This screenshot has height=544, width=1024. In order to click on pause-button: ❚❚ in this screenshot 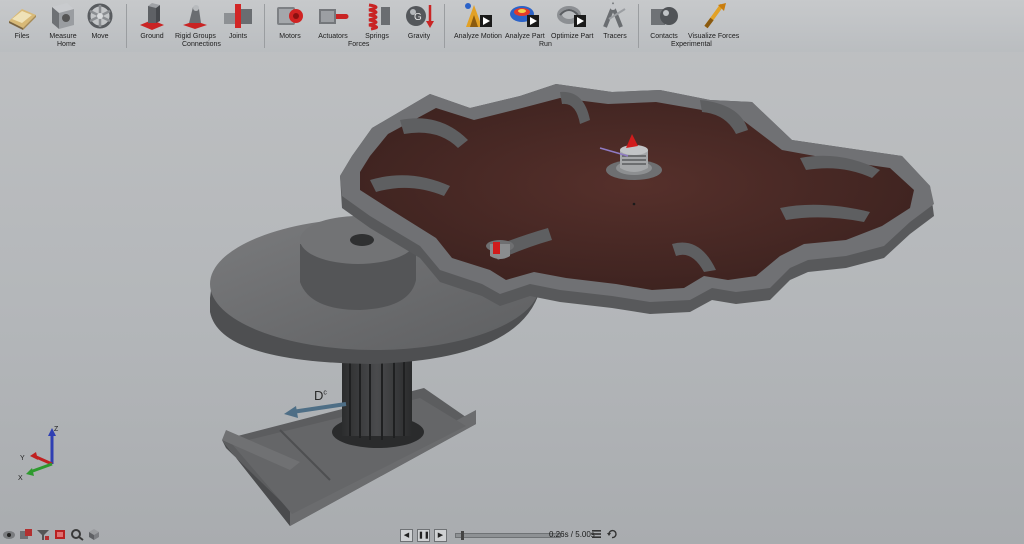, I will do `click(423, 535)`.